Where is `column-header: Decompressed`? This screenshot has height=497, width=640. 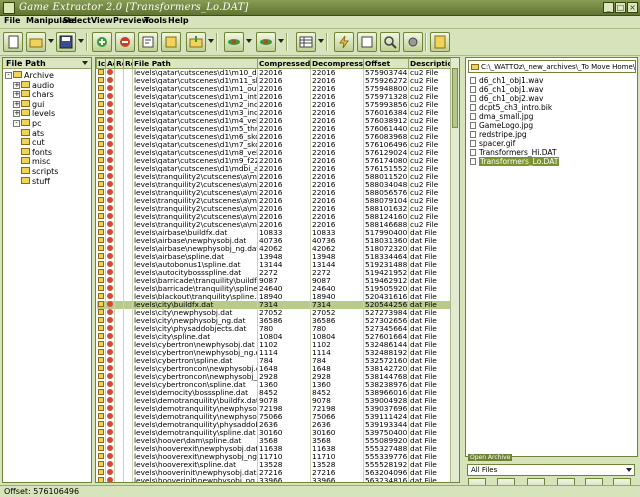 column-header: Decompressed is located at coordinates (337, 63).